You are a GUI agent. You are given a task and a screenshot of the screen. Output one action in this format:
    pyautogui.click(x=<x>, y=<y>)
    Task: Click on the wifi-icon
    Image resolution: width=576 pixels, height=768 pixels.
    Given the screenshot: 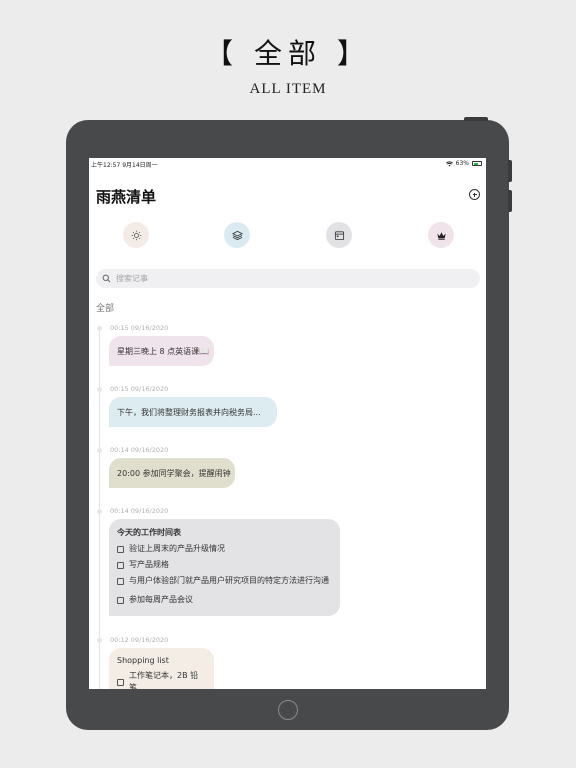 What is the action you would take?
    pyautogui.click(x=449, y=163)
    